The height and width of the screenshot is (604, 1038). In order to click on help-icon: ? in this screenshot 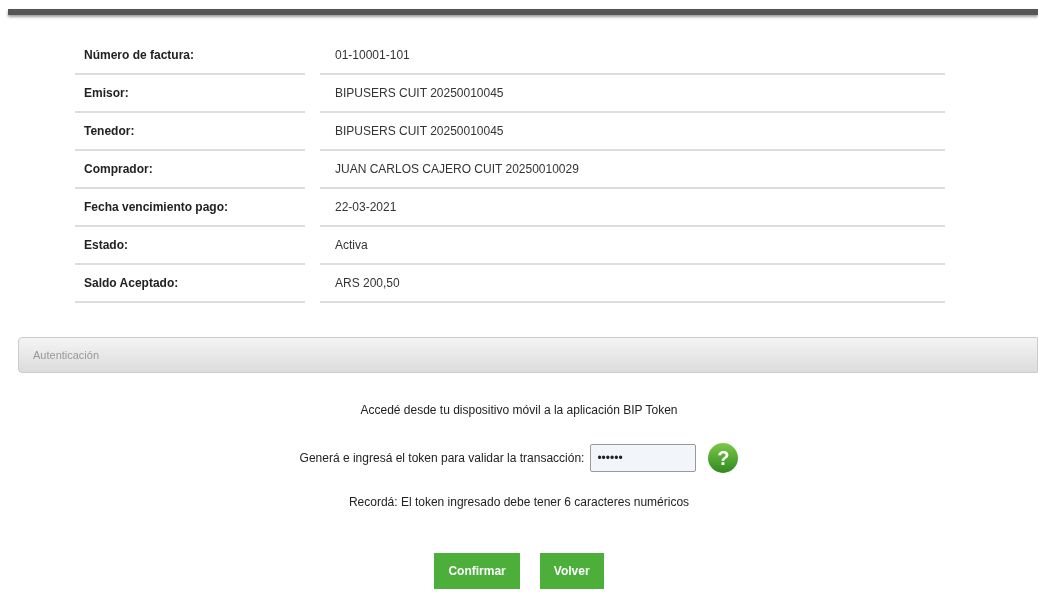, I will do `click(723, 458)`.